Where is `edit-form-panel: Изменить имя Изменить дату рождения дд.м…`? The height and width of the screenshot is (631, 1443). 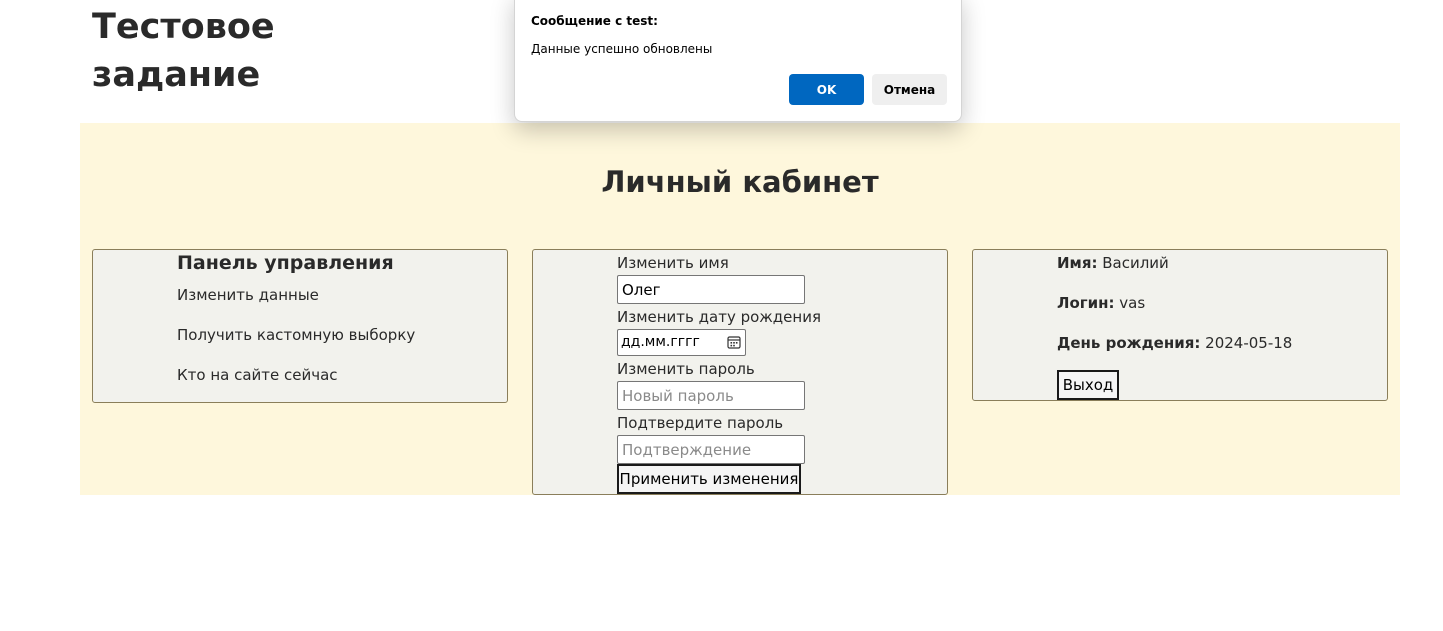
edit-form-panel: Изменить имя Изменить дату рождения дд.м… is located at coordinates (740, 372).